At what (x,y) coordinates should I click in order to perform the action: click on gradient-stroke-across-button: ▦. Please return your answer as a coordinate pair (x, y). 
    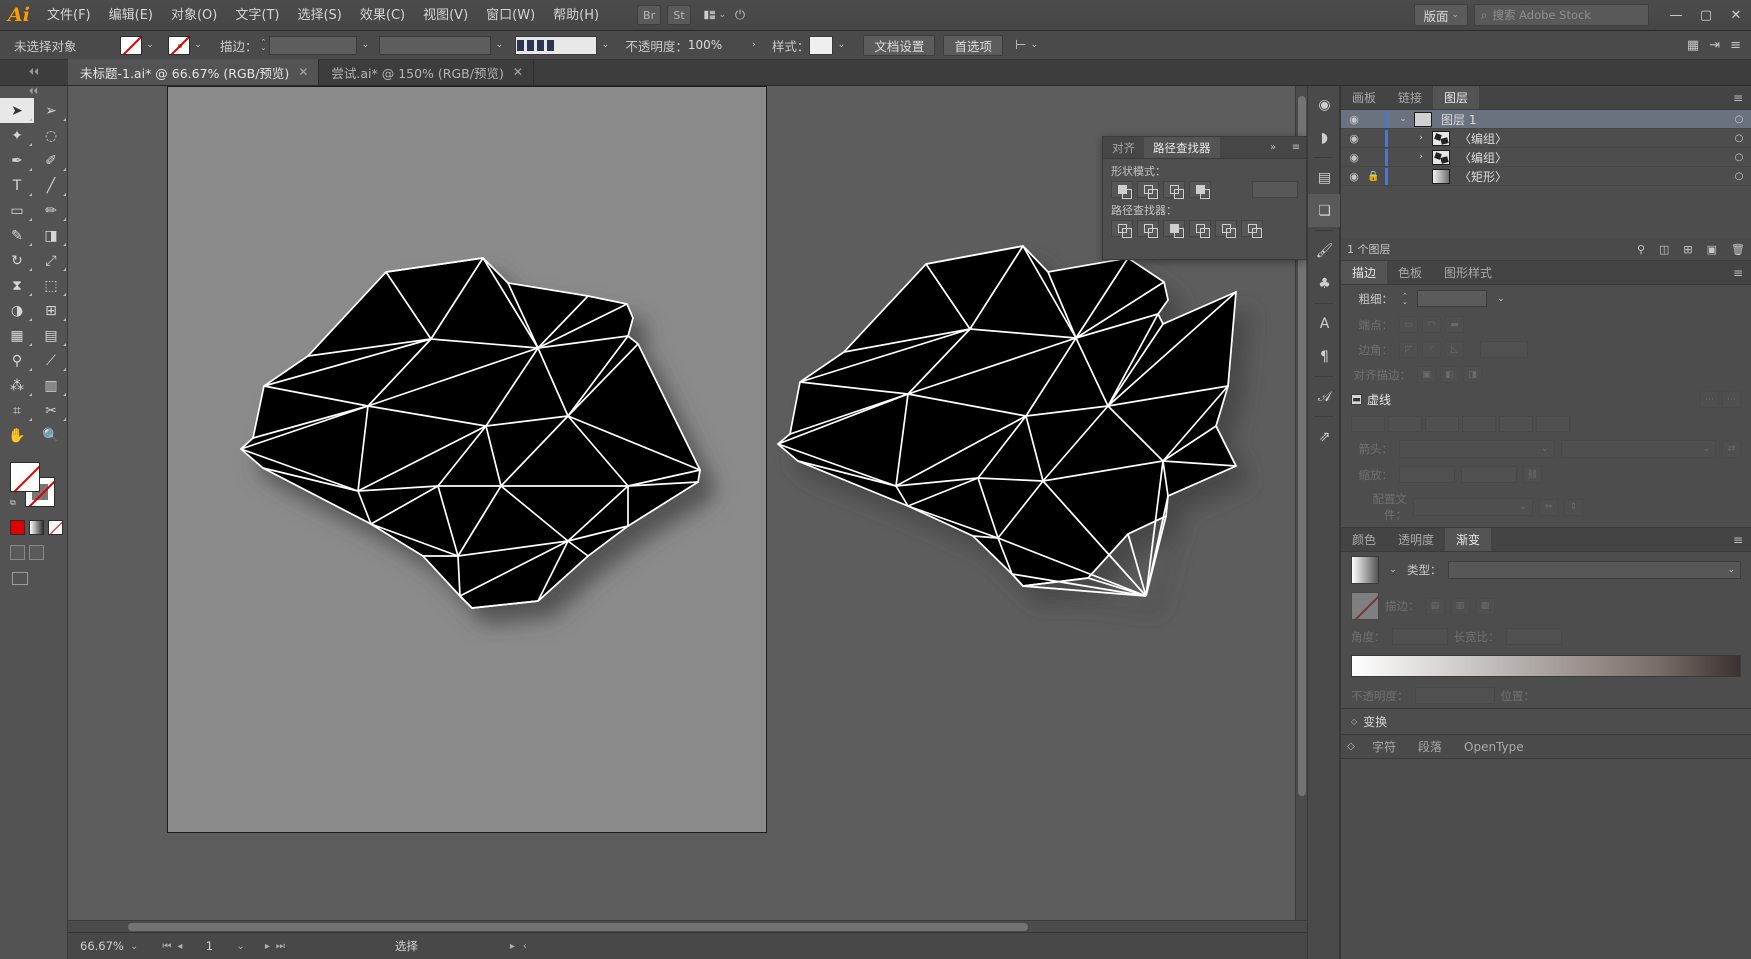
    Looking at the image, I should click on (1485, 606).